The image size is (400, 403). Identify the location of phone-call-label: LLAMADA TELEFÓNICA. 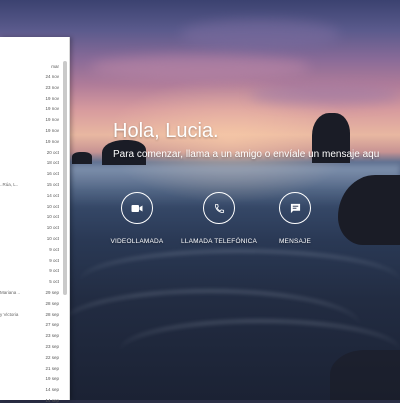
(219, 241).